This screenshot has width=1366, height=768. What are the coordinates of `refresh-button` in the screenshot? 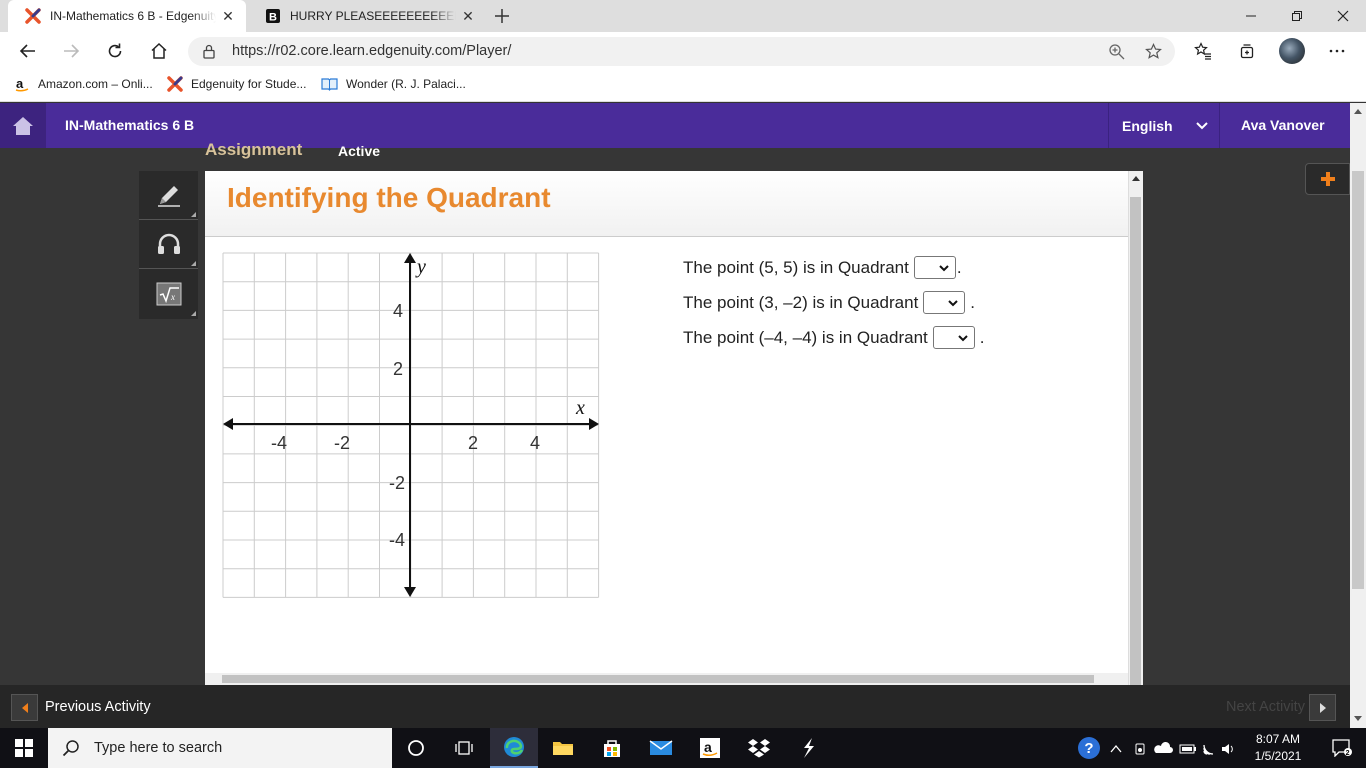 It's located at (115, 51).